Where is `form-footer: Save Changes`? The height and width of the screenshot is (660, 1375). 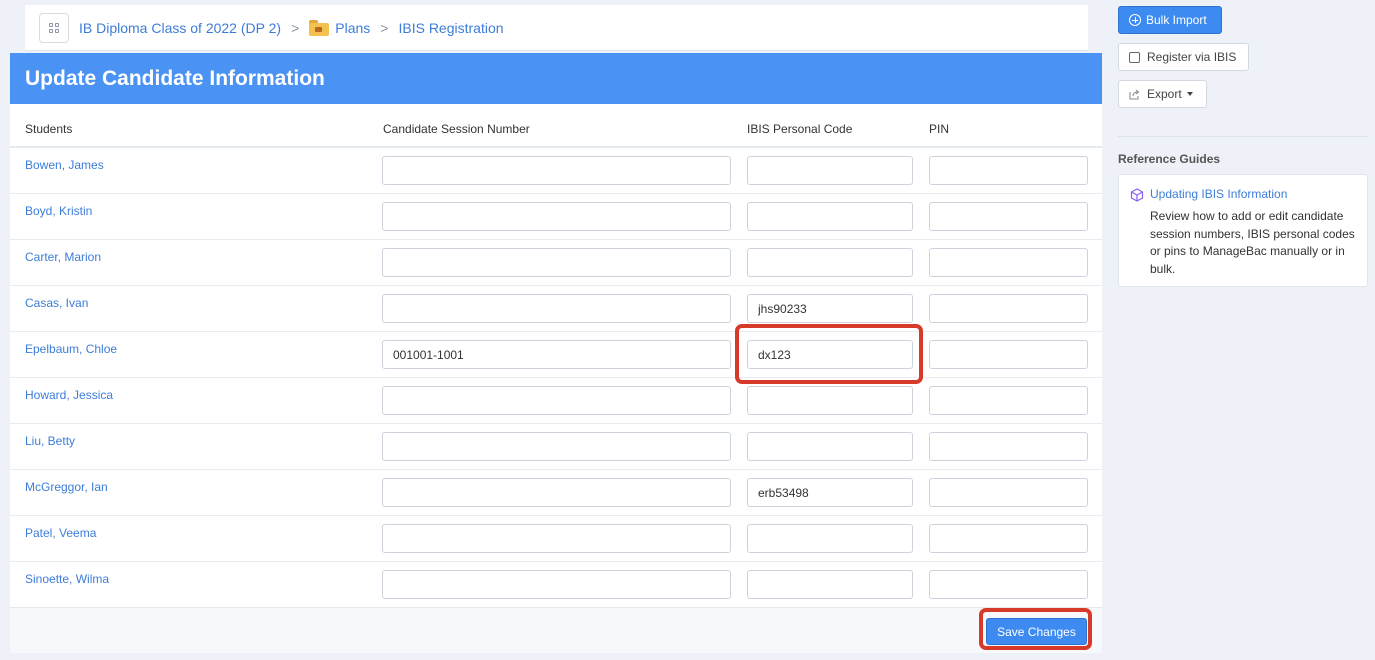
form-footer: Save Changes is located at coordinates (556, 630).